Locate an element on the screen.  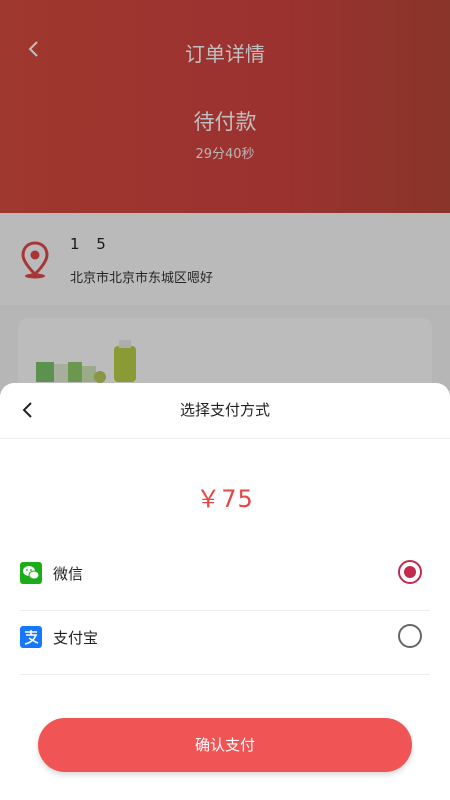
payment-option-label: 支付宝 is located at coordinates (76, 638).